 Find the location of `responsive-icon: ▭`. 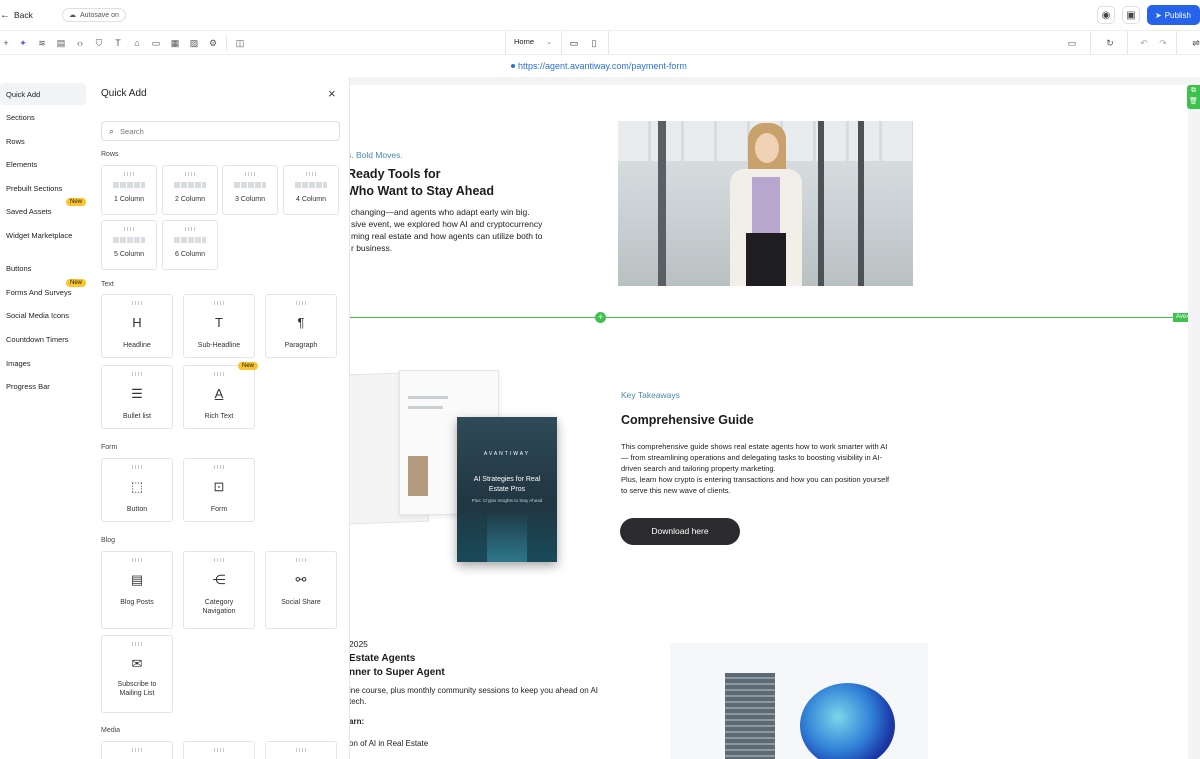

responsive-icon: ▭ is located at coordinates (1072, 43).